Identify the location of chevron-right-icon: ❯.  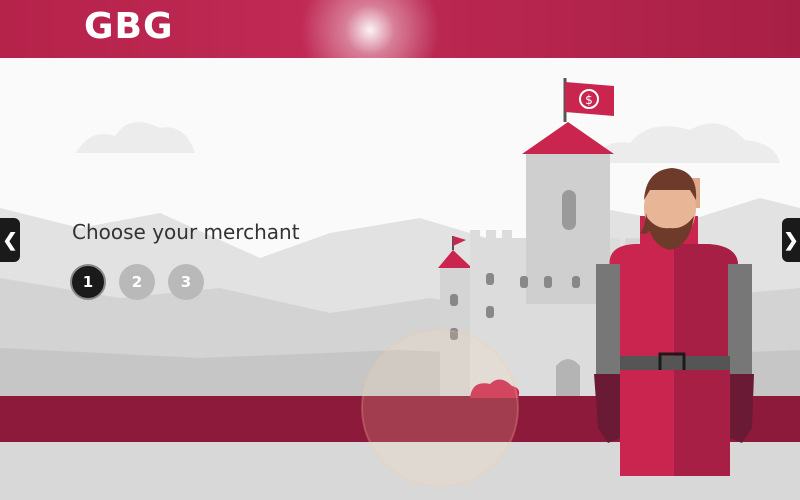
(791, 239).